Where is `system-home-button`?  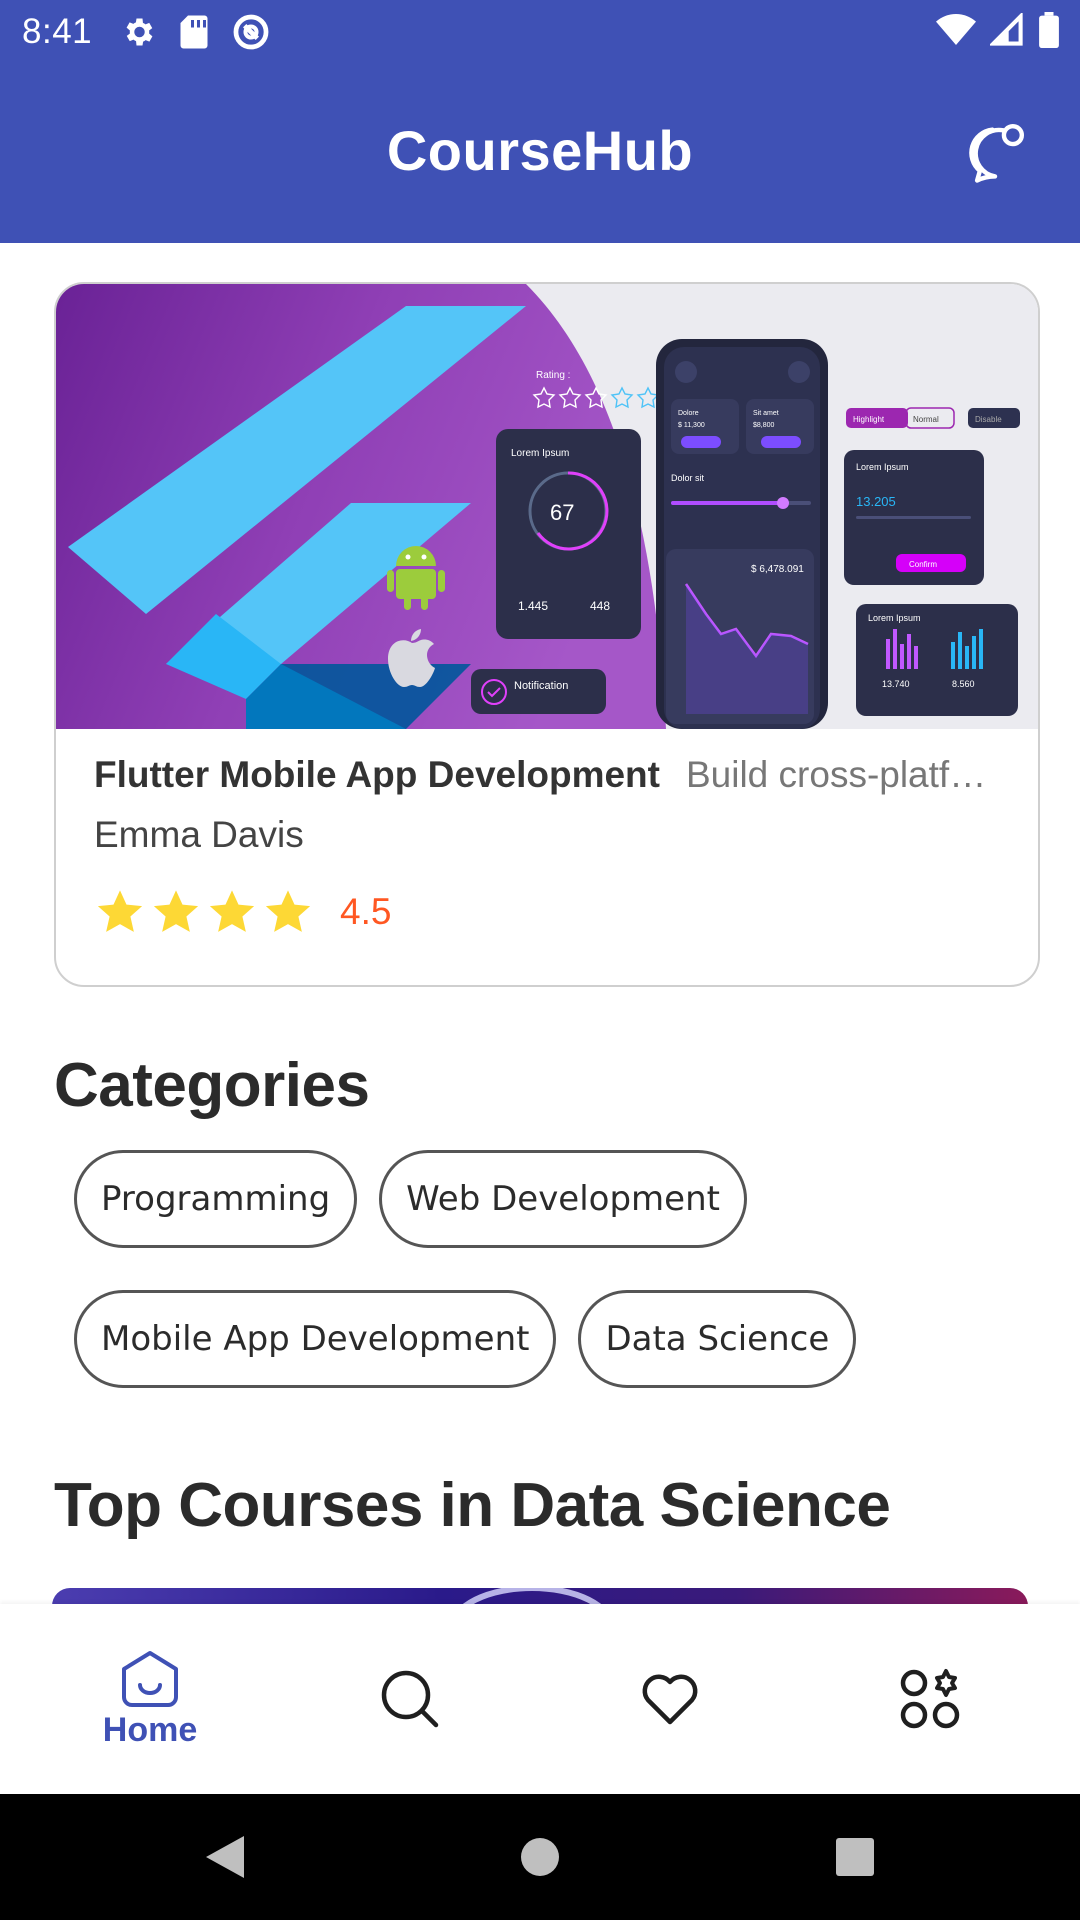 system-home-button is located at coordinates (540, 1857).